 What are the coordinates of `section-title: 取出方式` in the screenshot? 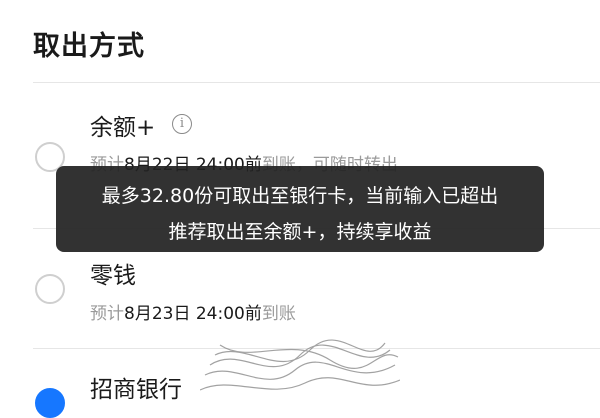 It's located at (89, 46).